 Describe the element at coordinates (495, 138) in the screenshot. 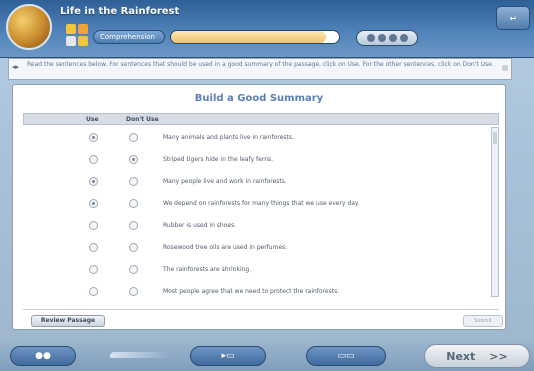

I see `scroll-thumb` at that location.